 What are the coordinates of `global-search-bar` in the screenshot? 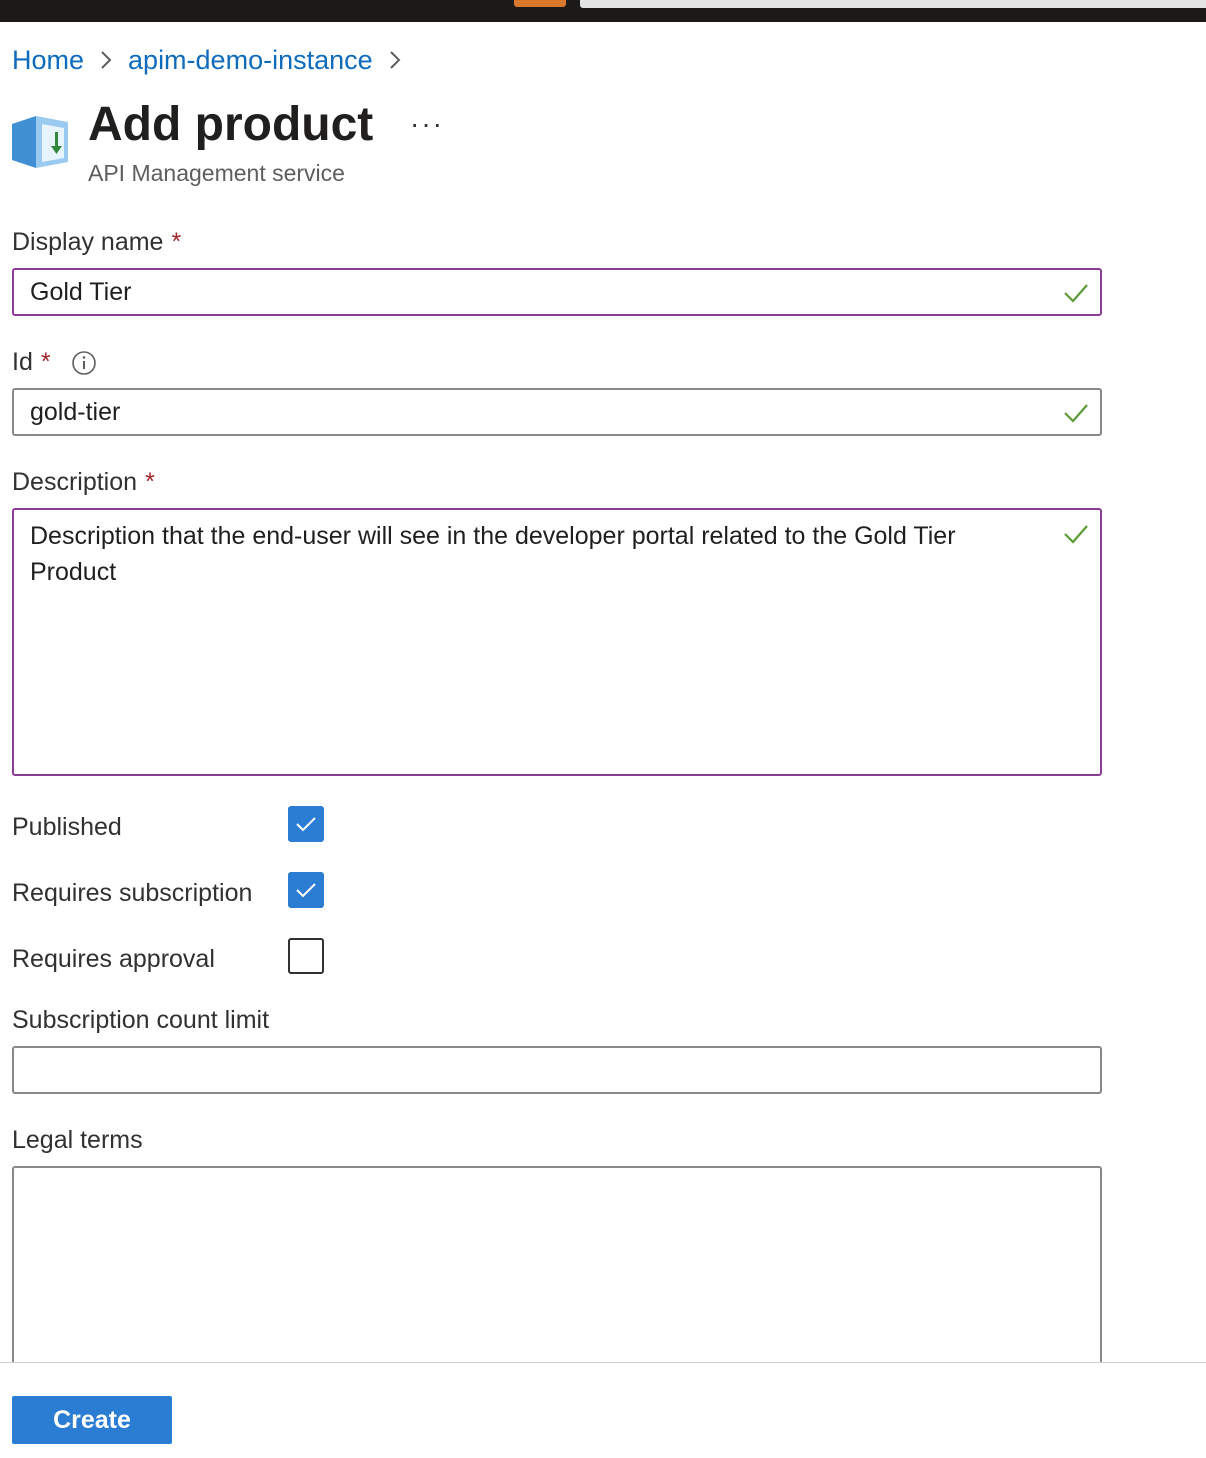 It's located at (893, 4).